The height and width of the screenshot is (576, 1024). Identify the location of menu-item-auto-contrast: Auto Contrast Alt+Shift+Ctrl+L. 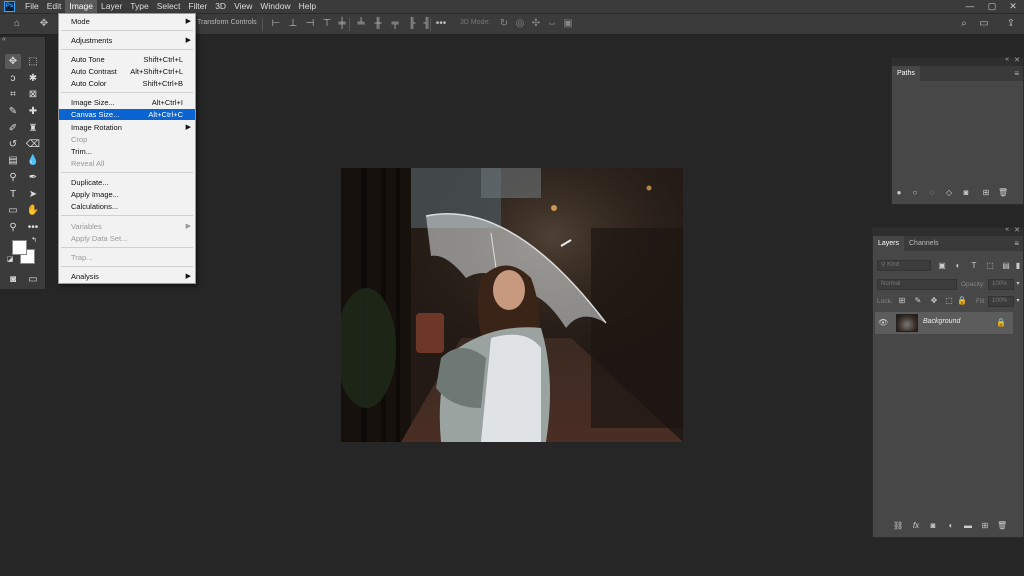
(127, 71).